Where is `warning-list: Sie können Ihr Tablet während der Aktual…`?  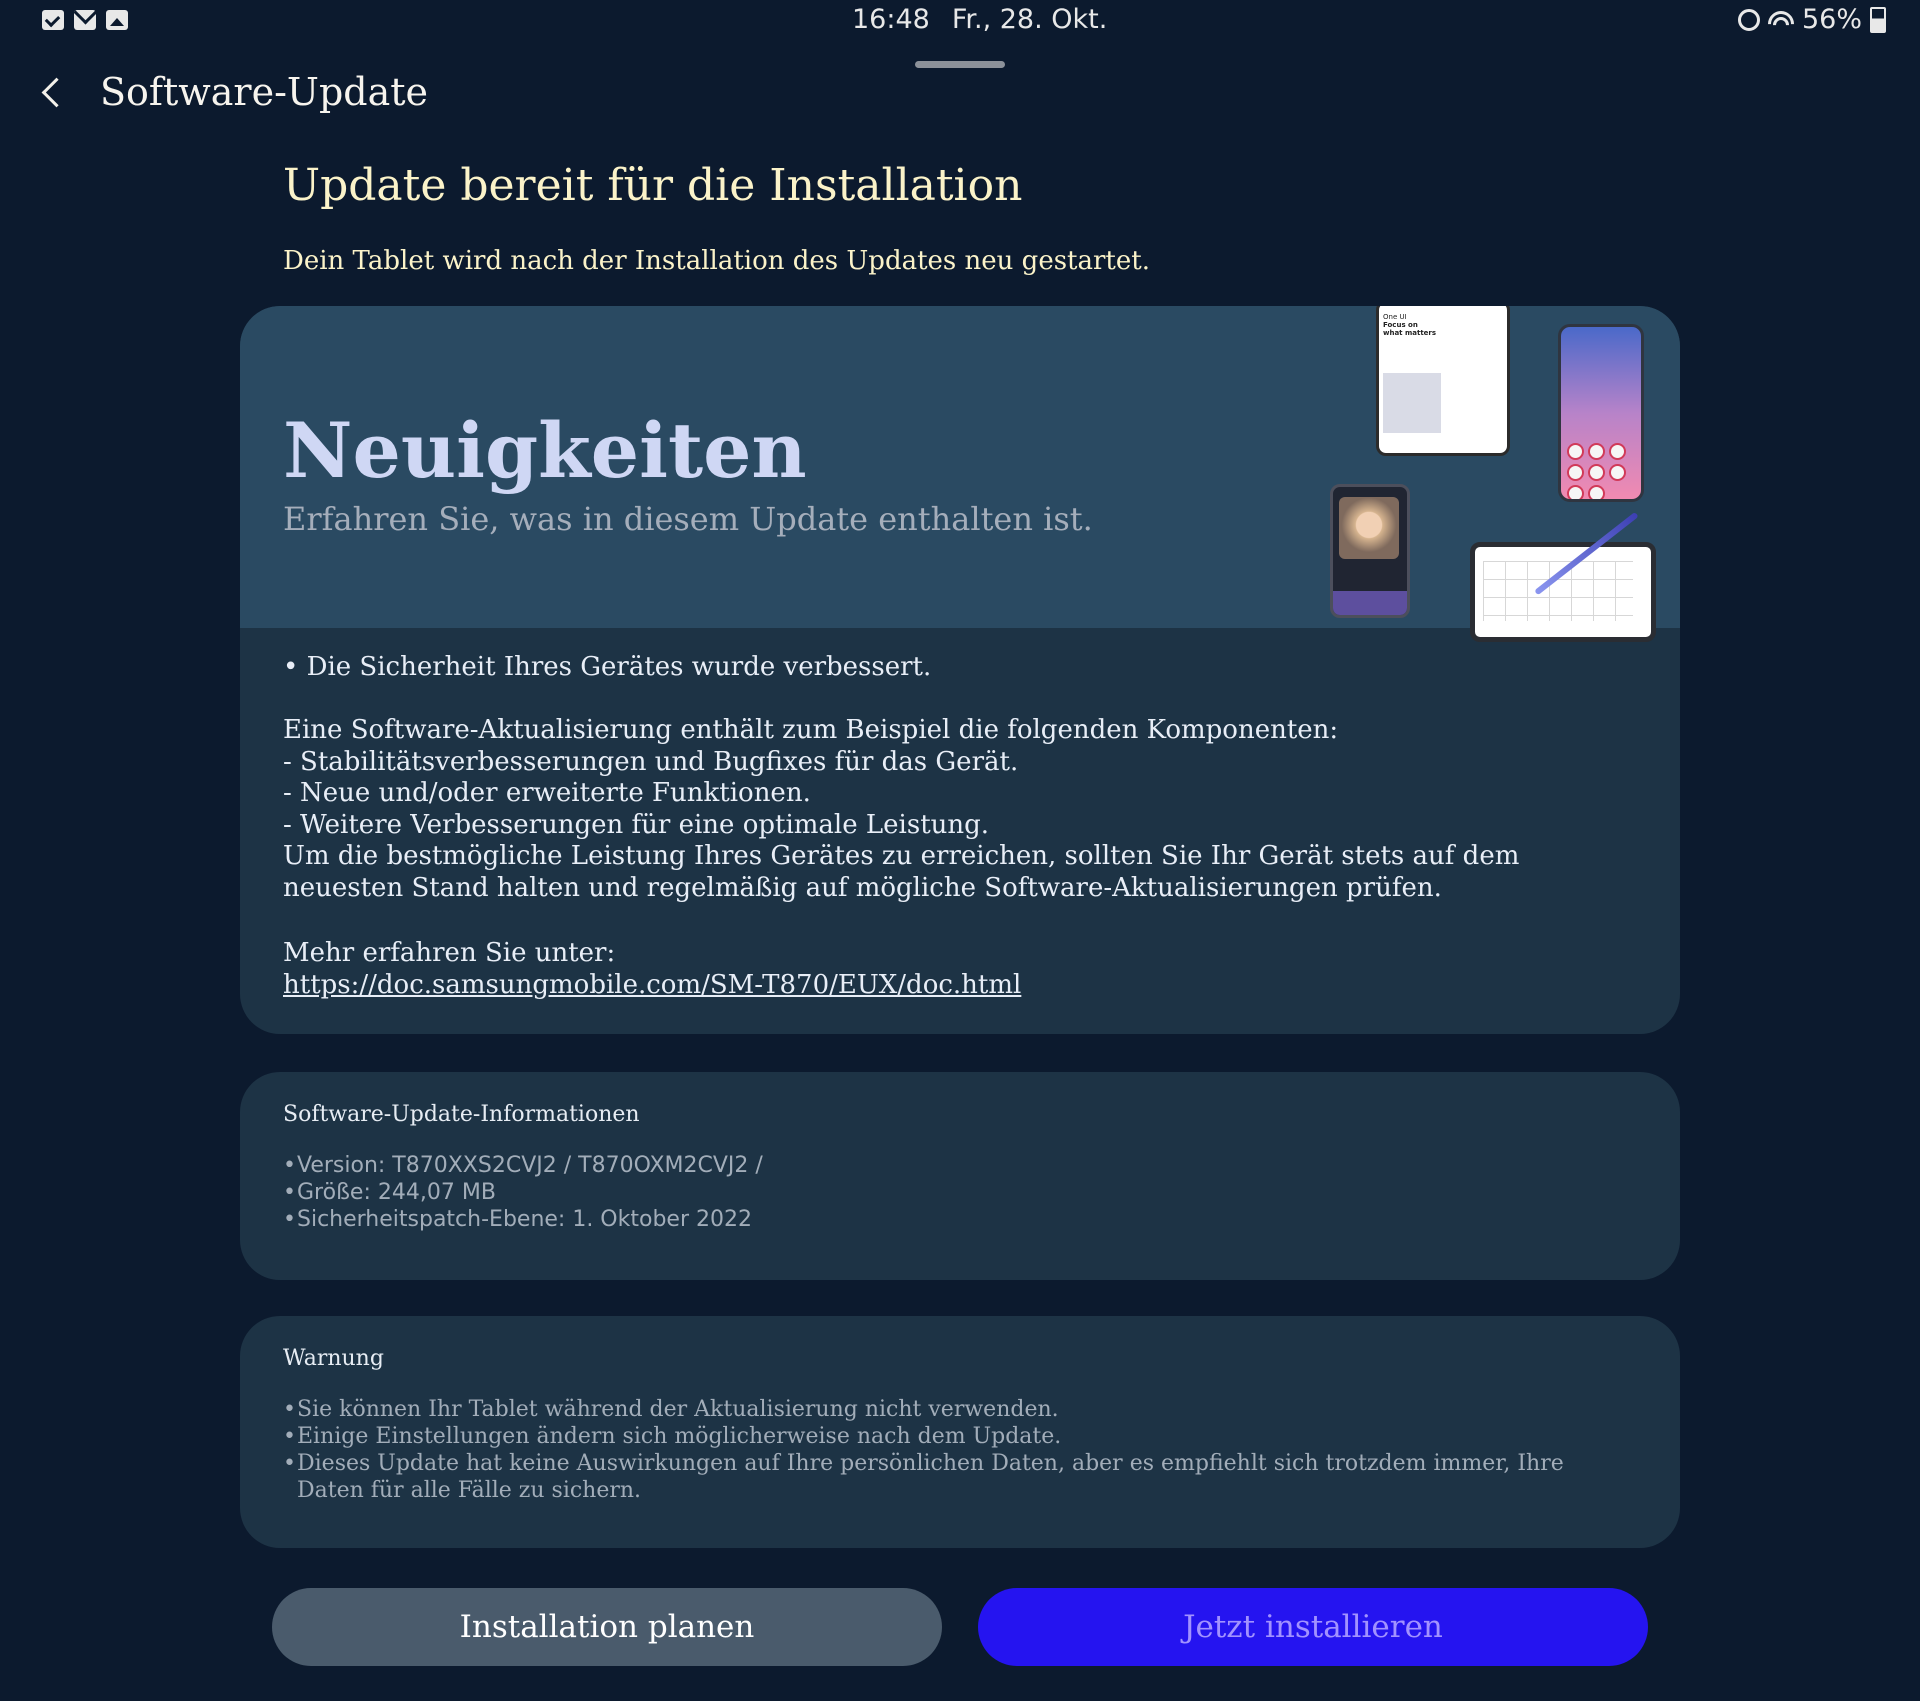
warning-list: Sie können Ihr Tablet während der Aktual… is located at coordinates (958, 1450).